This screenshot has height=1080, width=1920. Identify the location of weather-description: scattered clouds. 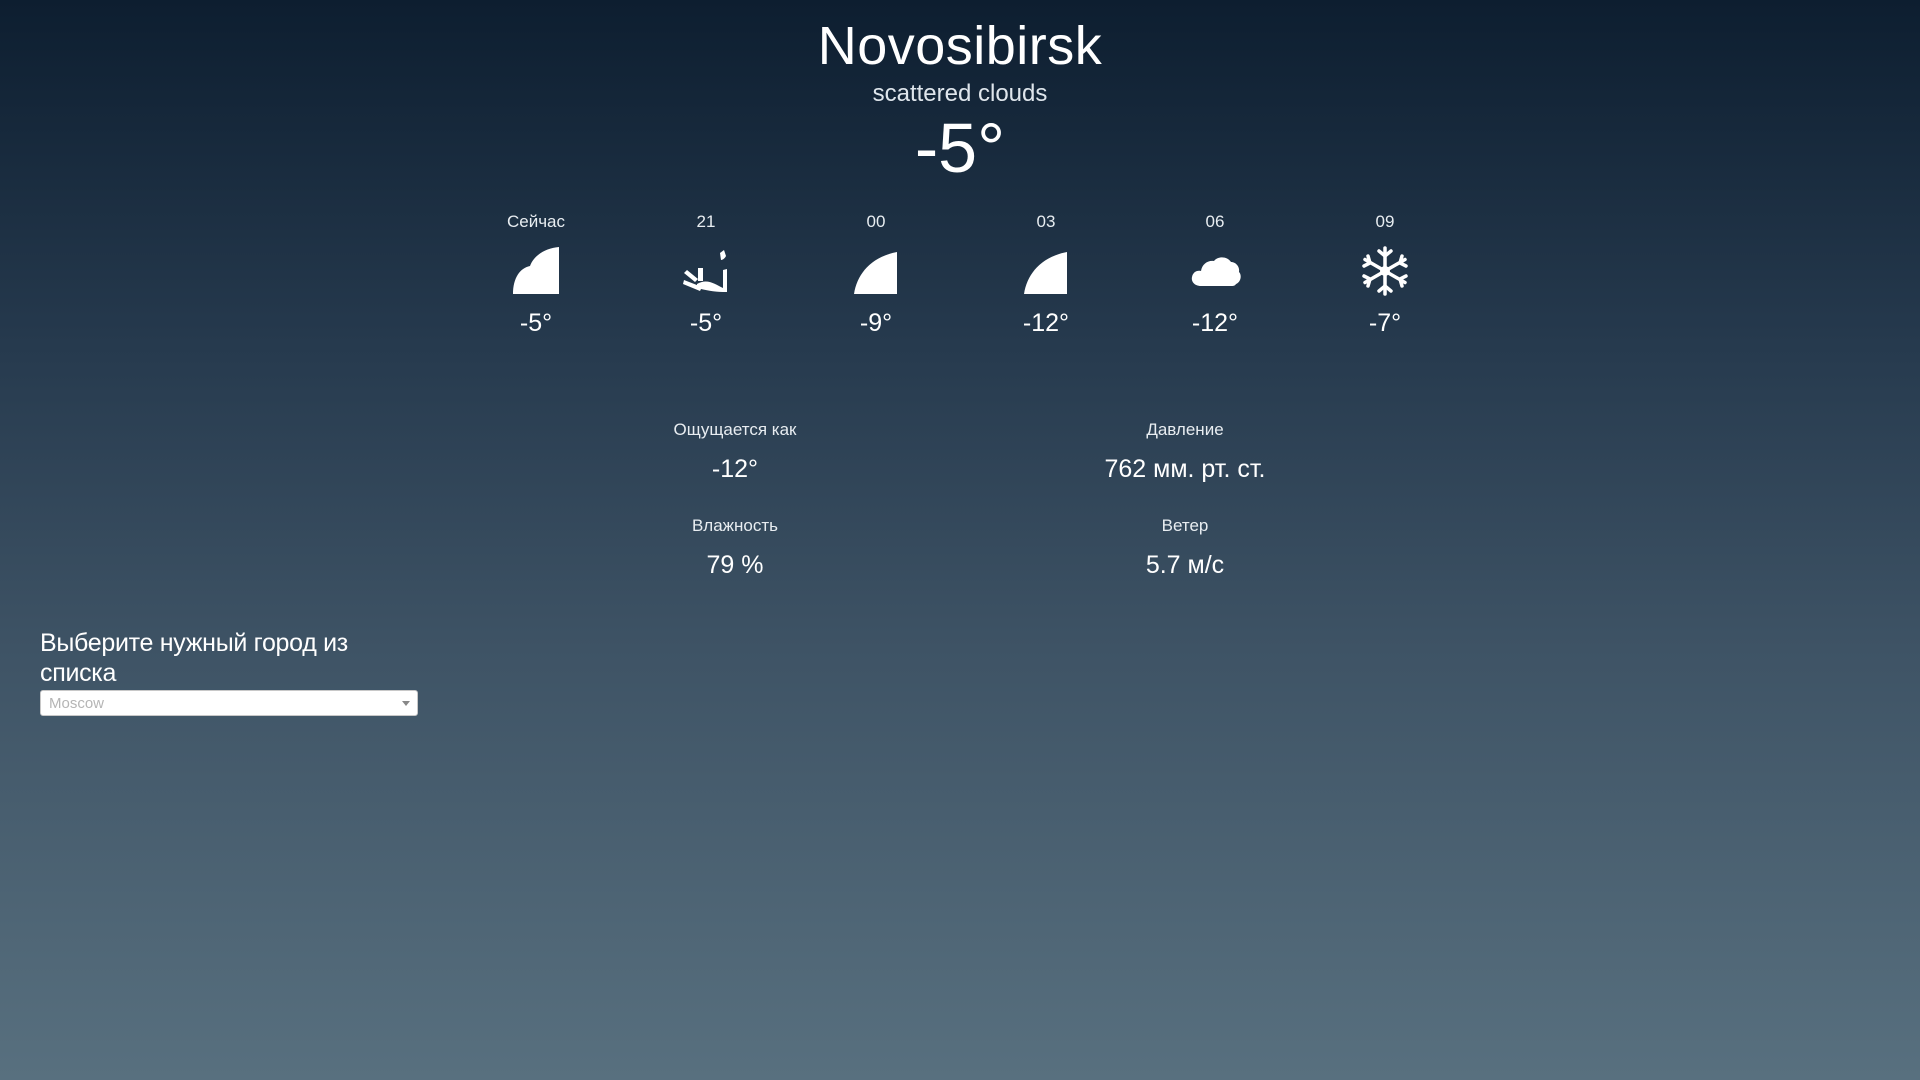
(960, 93).